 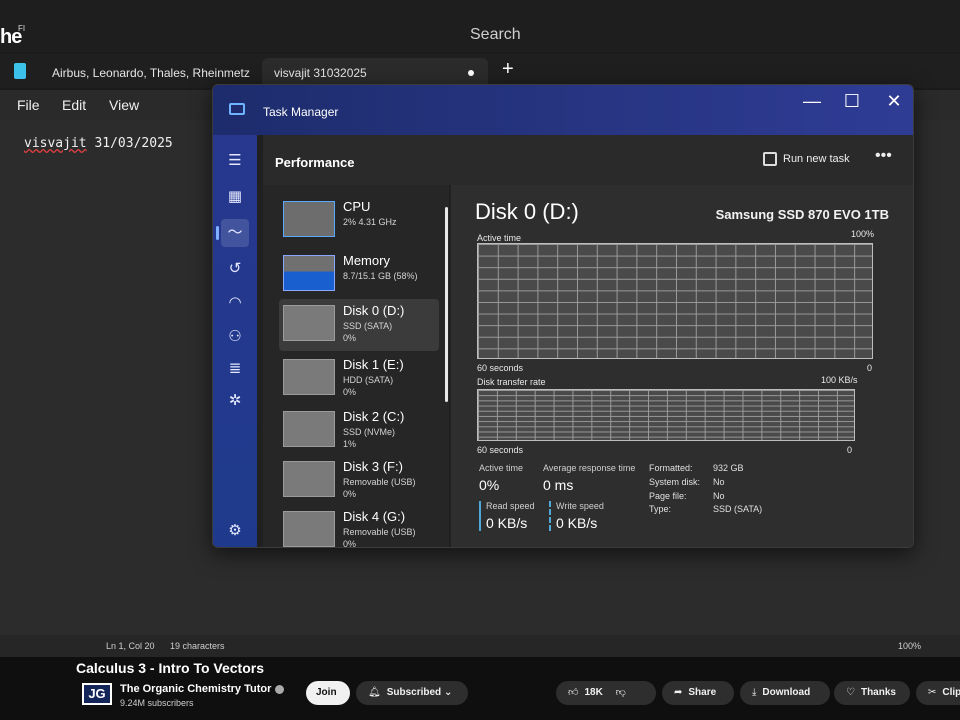 I want to click on avg-response-value: 0 ms, so click(x=558, y=485).